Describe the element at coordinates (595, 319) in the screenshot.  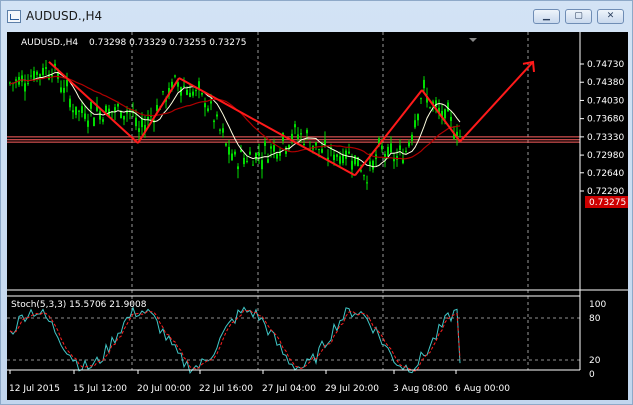
I see `stoch-tick-label: 80` at that location.